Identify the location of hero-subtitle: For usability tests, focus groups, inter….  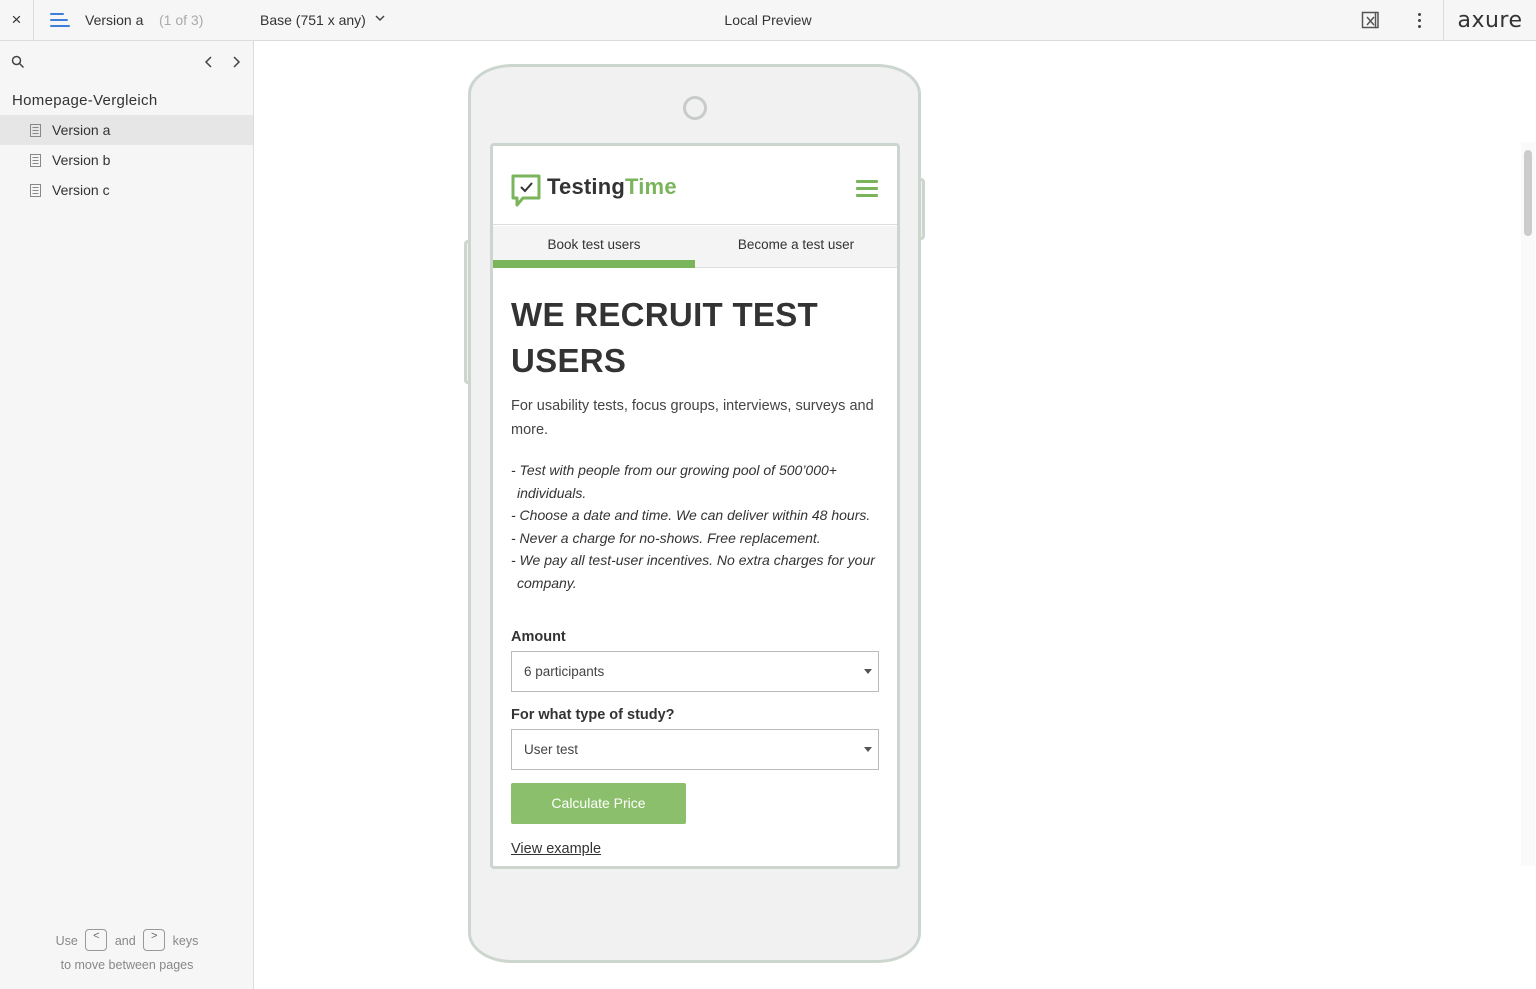
(692, 418).